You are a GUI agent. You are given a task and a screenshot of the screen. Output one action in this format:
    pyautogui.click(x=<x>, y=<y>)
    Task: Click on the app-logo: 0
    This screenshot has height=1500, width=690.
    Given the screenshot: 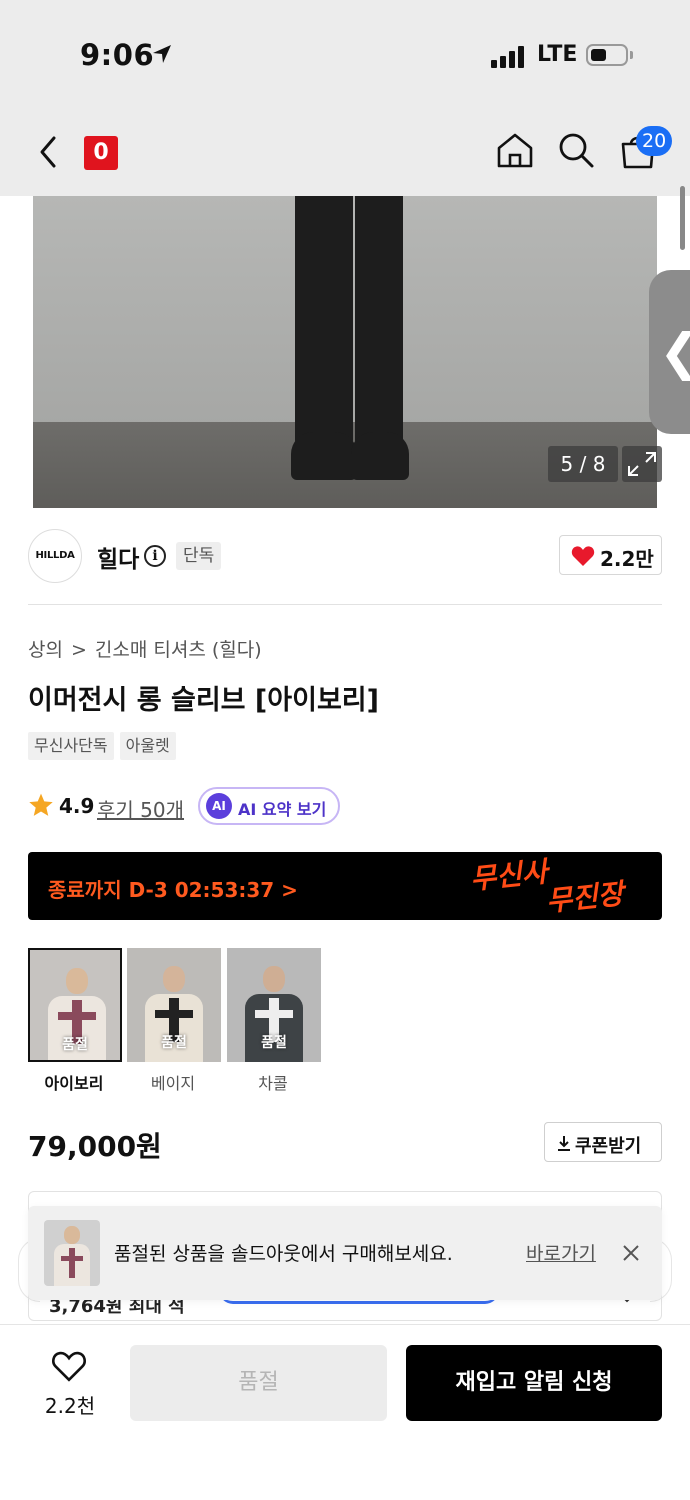 What is the action you would take?
    pyautogui.click(x=101, y=153)
    